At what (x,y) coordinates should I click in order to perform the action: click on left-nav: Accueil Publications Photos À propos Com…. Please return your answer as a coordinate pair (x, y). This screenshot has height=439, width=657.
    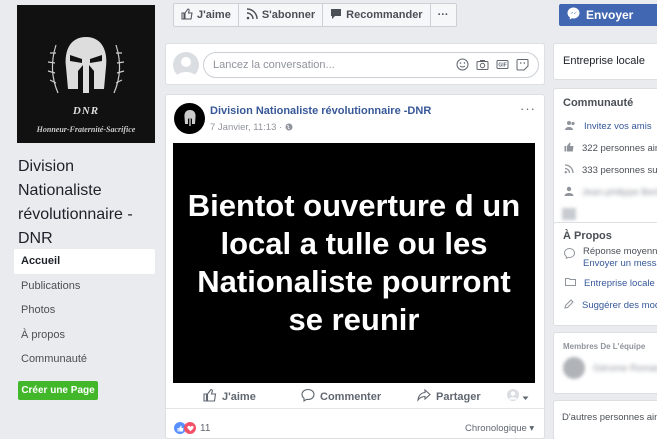
    Looking at the image, I should click on (84, 310).